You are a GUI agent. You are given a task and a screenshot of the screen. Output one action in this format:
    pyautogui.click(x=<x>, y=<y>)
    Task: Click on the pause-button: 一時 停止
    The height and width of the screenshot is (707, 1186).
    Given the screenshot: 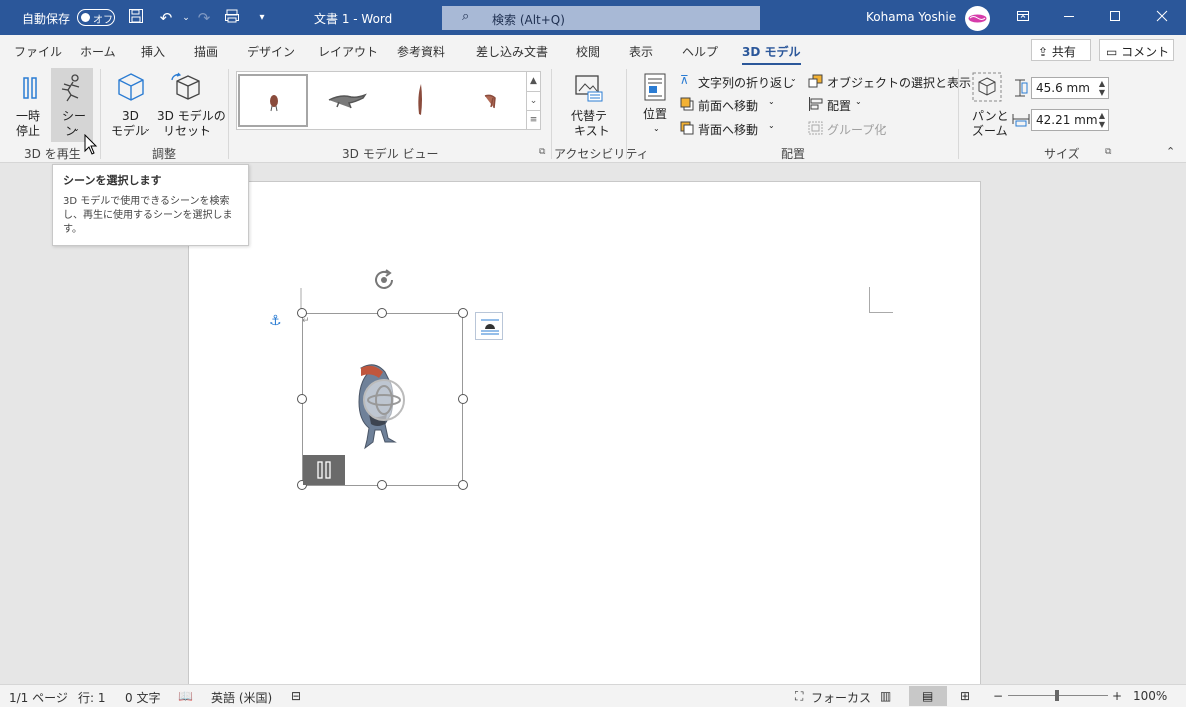 What is the action you would take?
    pyautogui.click(x=30, y=105)
    